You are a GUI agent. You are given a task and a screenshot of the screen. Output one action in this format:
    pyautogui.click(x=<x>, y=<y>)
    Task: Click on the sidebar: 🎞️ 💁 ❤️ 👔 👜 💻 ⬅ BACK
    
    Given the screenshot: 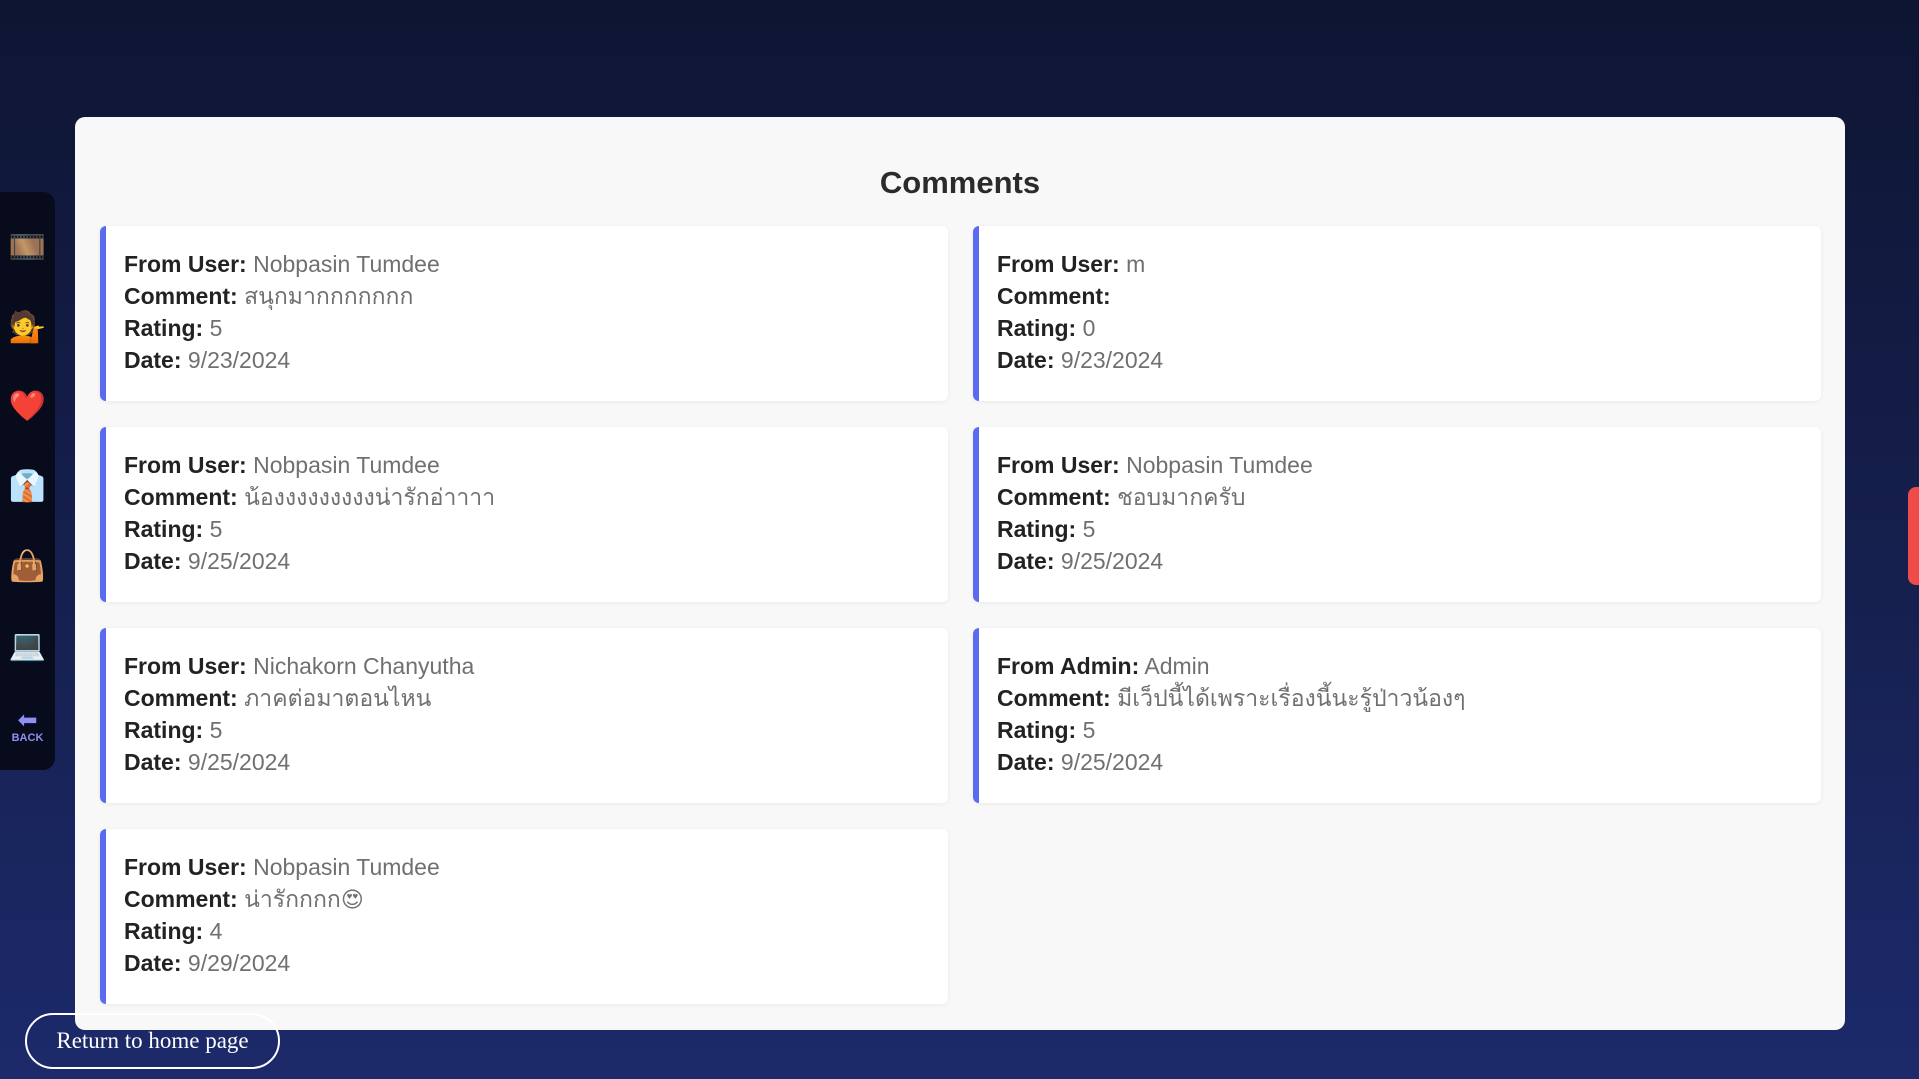 What is the action you would take?
    pyautogui.click(x=27, y=481)
    